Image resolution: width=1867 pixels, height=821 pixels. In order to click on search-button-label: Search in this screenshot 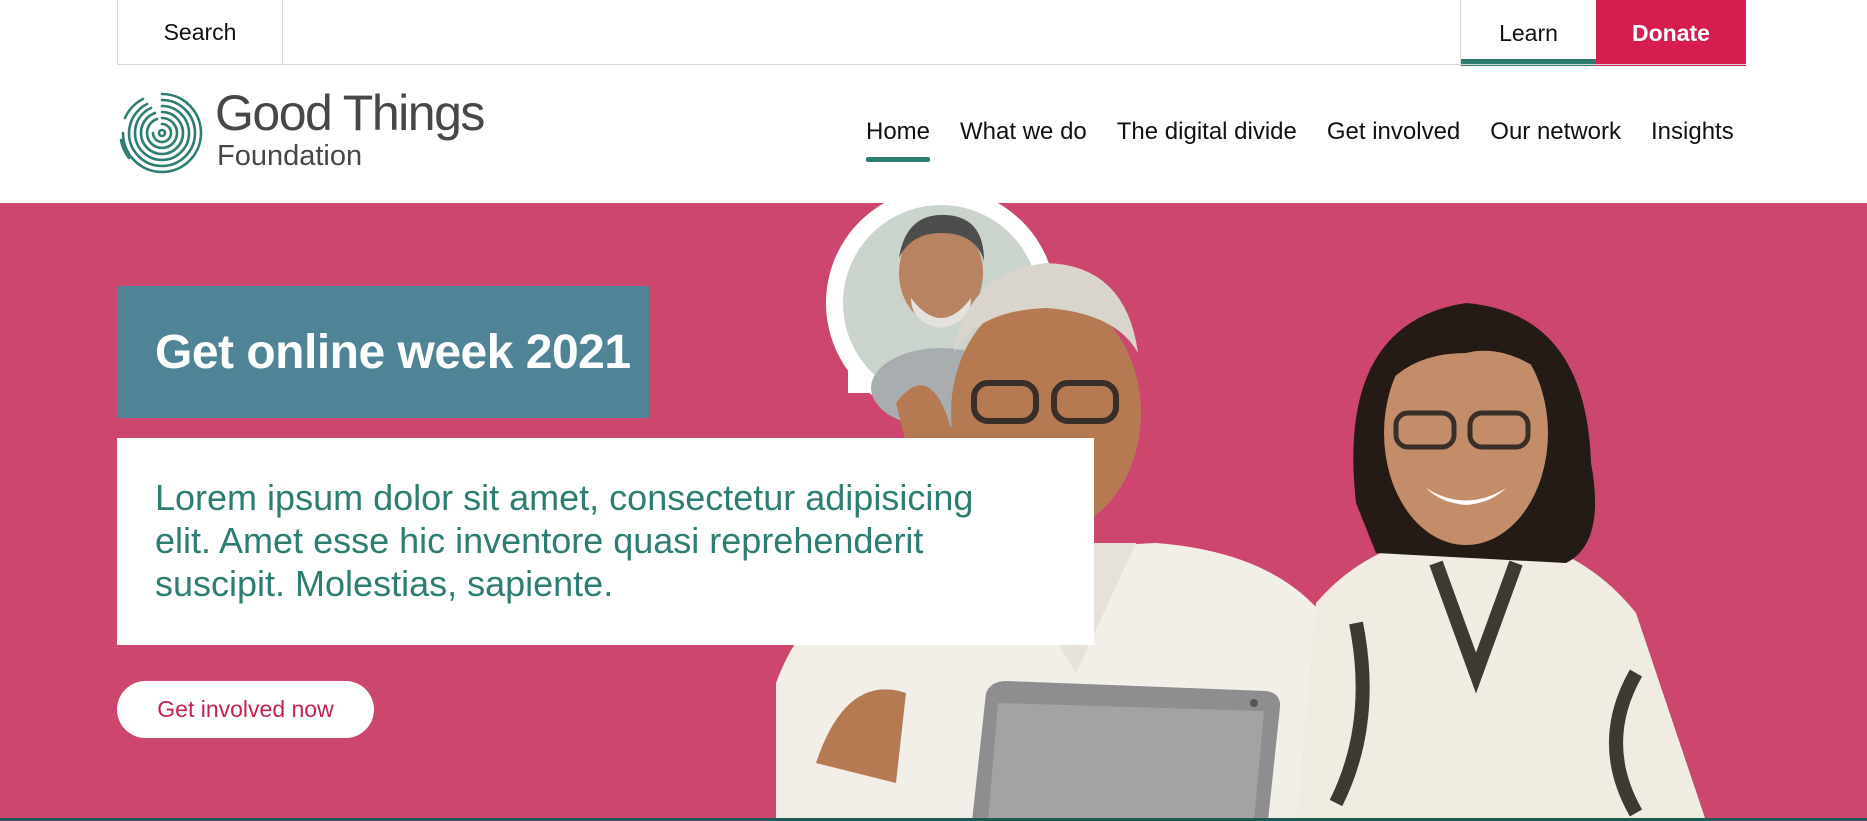, I will do `click(200, 31)`.